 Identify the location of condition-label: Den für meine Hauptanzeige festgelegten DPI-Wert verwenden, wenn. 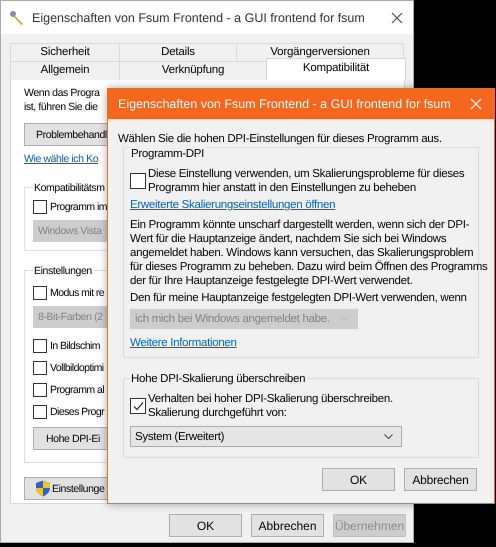
(298, 298).